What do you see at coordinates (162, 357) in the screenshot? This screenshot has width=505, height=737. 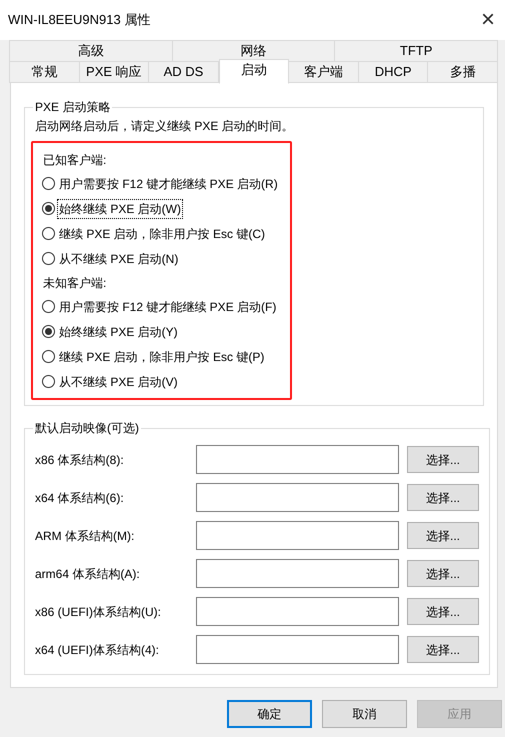 I see `radio-label: 继续 PXE 启动，除非用户按 Esc 键(P)` at bounding box center [162, 357].